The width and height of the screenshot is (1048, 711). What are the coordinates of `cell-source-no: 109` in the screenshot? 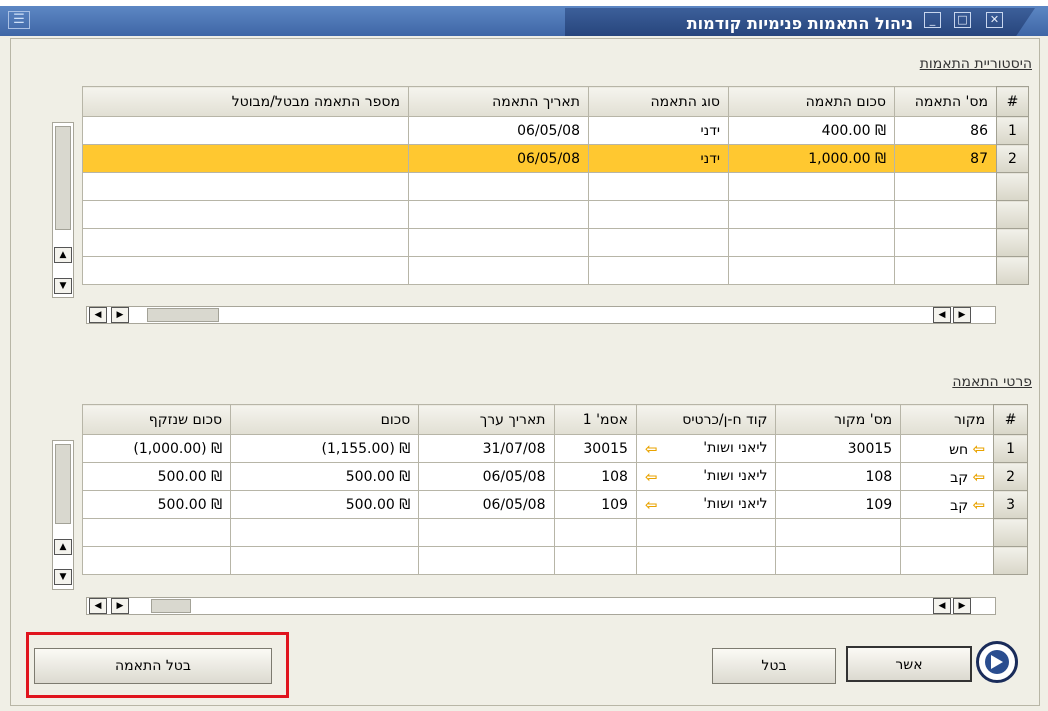 It's located at (838, 504).